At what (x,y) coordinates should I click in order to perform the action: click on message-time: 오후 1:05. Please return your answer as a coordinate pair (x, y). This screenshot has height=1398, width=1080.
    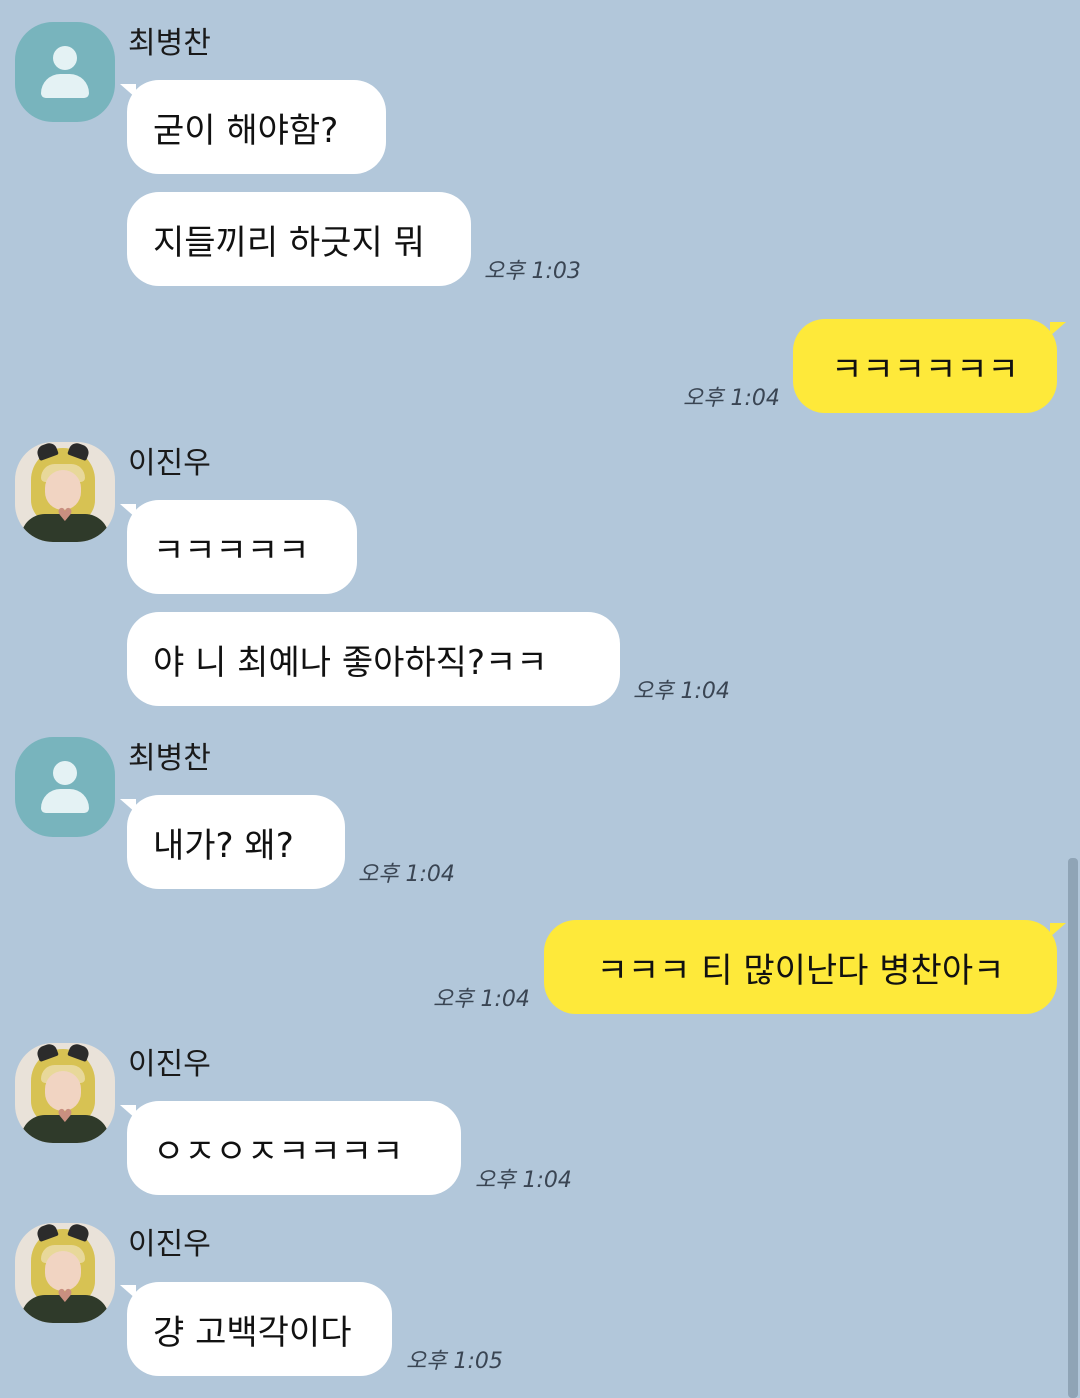
    Looking at the image, I should click on (454, 1361).